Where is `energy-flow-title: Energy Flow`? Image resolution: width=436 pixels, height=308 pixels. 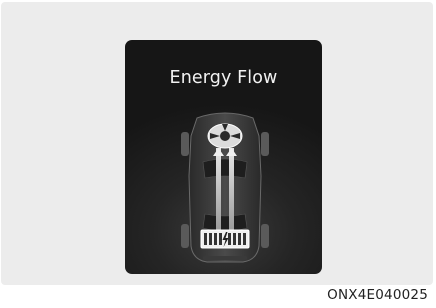 energy-flow-title: Energy Flow is located at coordinates (223, 78).